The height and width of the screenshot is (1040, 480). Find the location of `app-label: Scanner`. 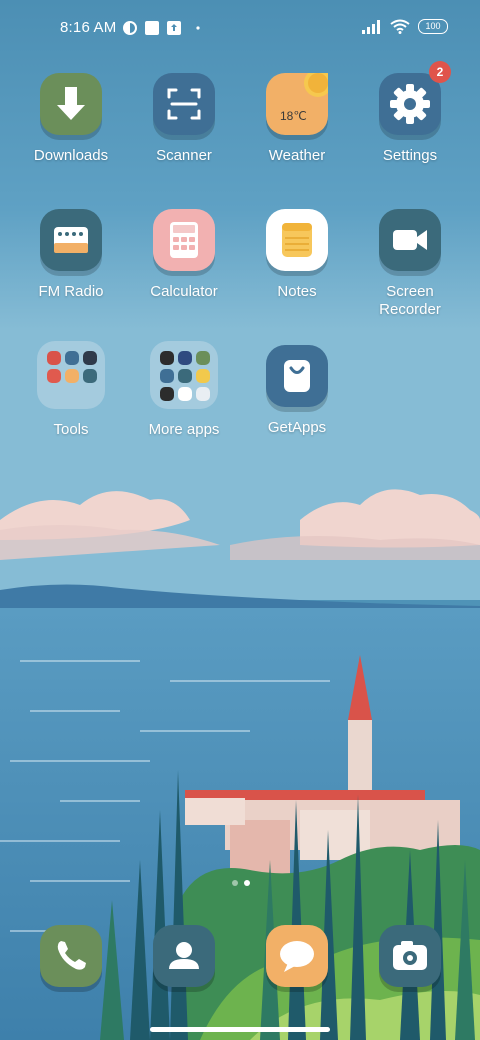

app-label: Scanner is located at coordinates (184, 155).